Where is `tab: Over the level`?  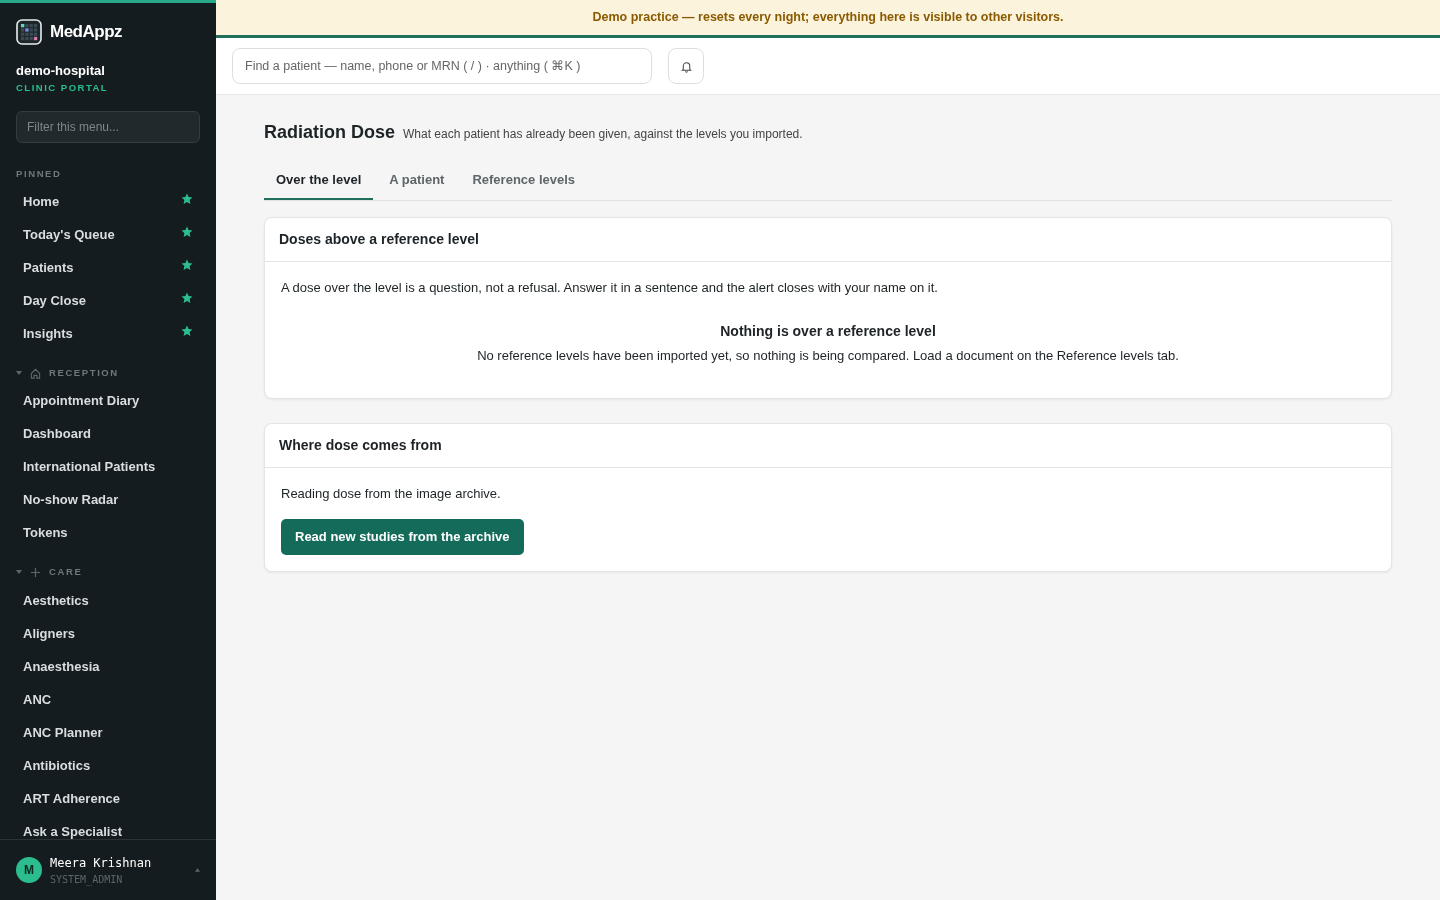
tab: Over the level is located at coordinates (319, 181).